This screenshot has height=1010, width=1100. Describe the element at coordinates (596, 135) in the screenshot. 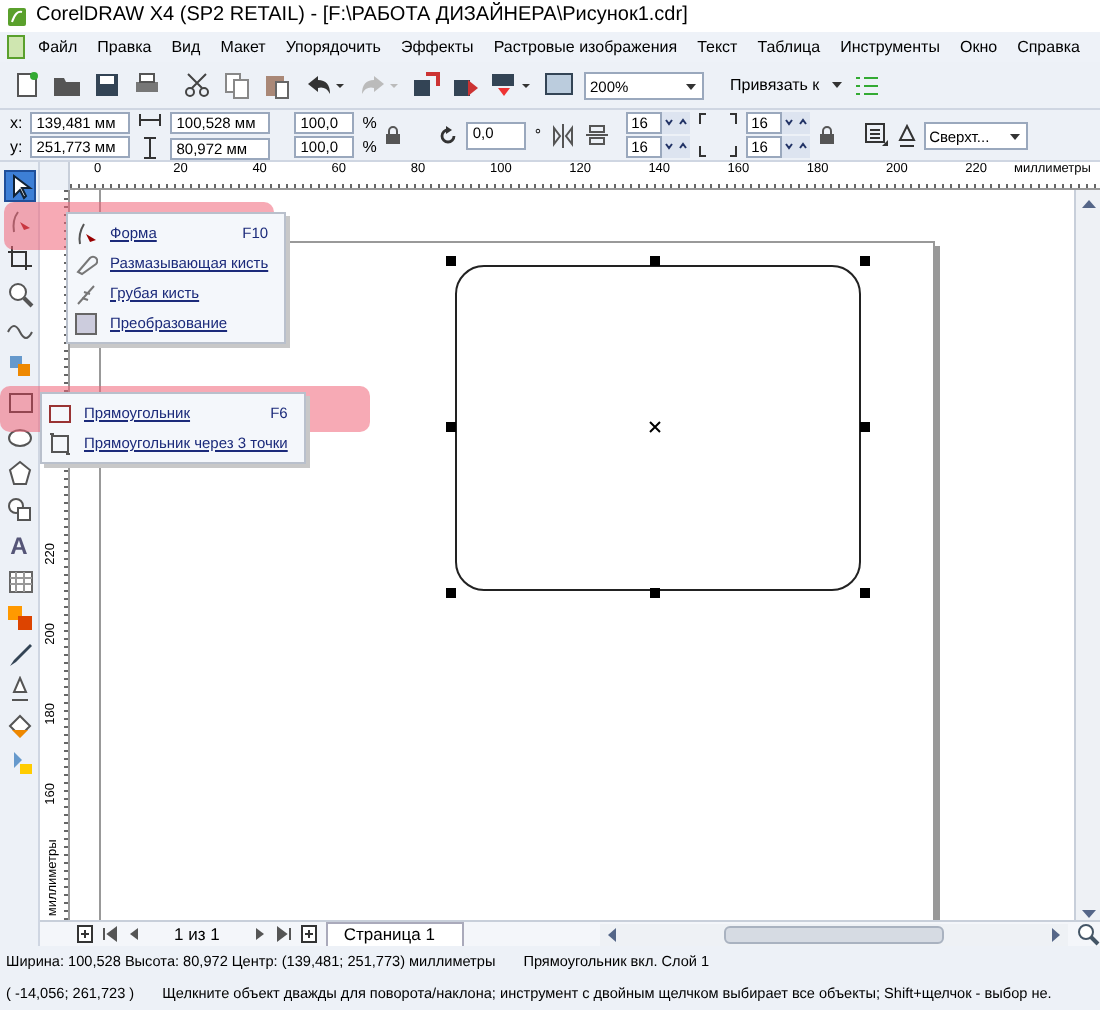

I see `mirror-vertical-icon` at that location.